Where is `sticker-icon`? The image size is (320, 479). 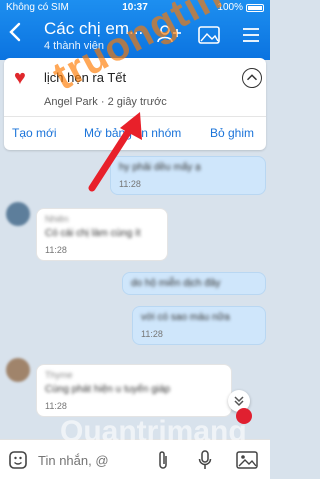 sticker-icon is located at coordinates (18, 460).